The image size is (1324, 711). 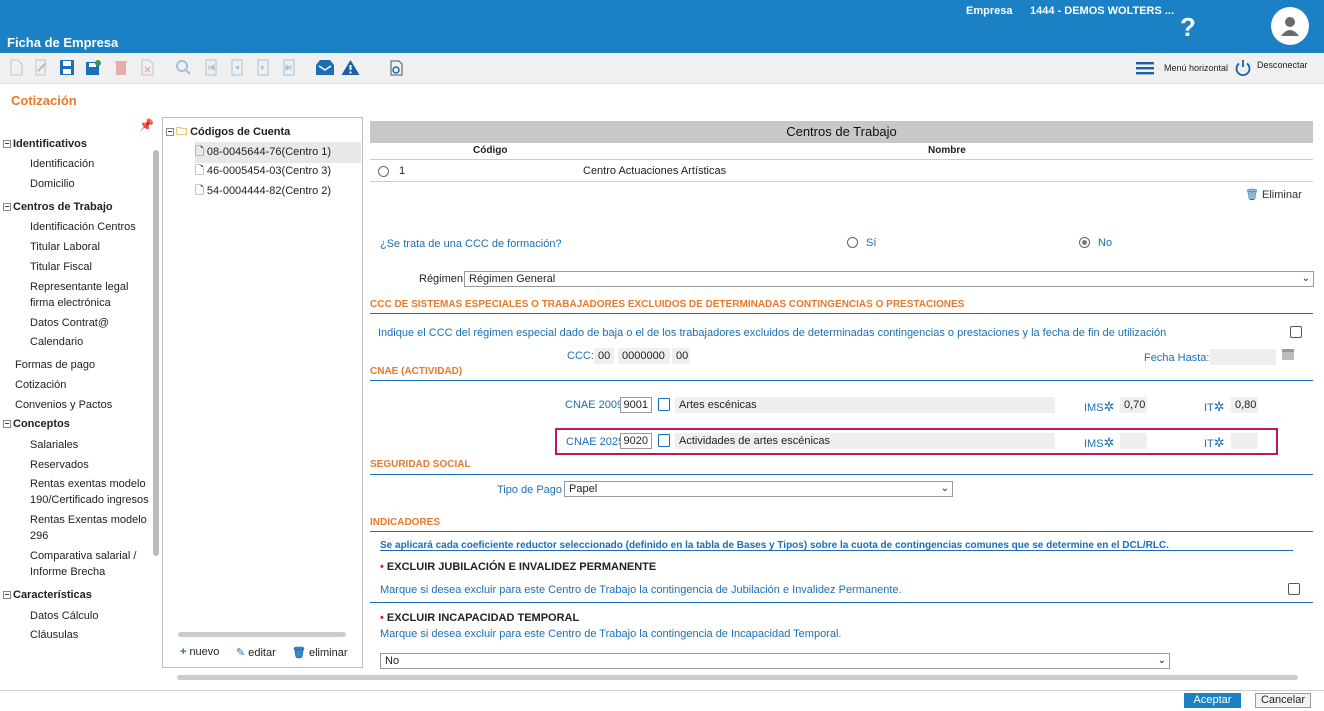 What do you see at coordinates (580, 356) in the screenshot?
I see `ccc-label: CCC:` at bounding box center [580, 356].